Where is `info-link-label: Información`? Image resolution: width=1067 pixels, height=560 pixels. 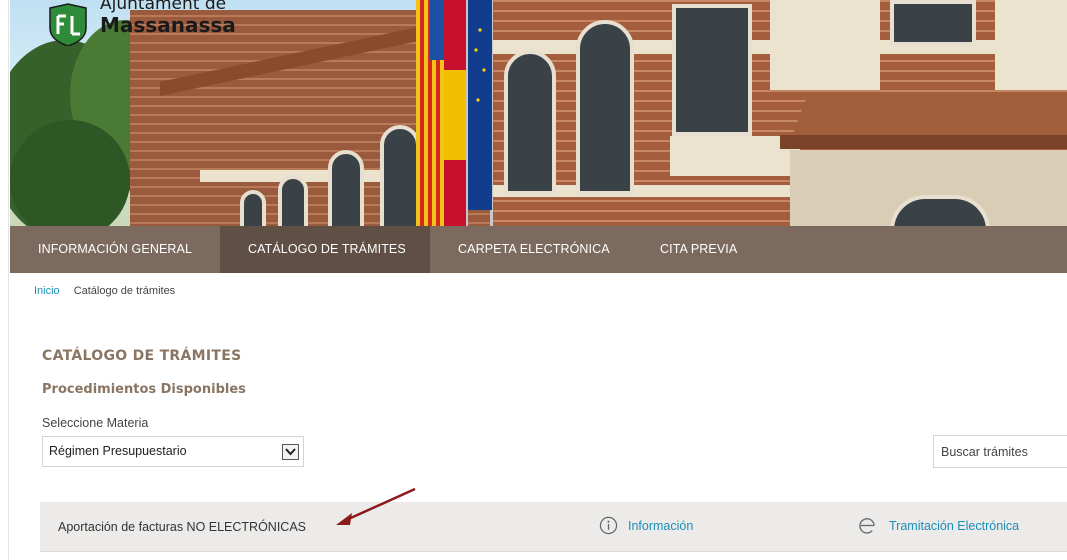
info-link-label: Información is located at coordinates (660, 526).